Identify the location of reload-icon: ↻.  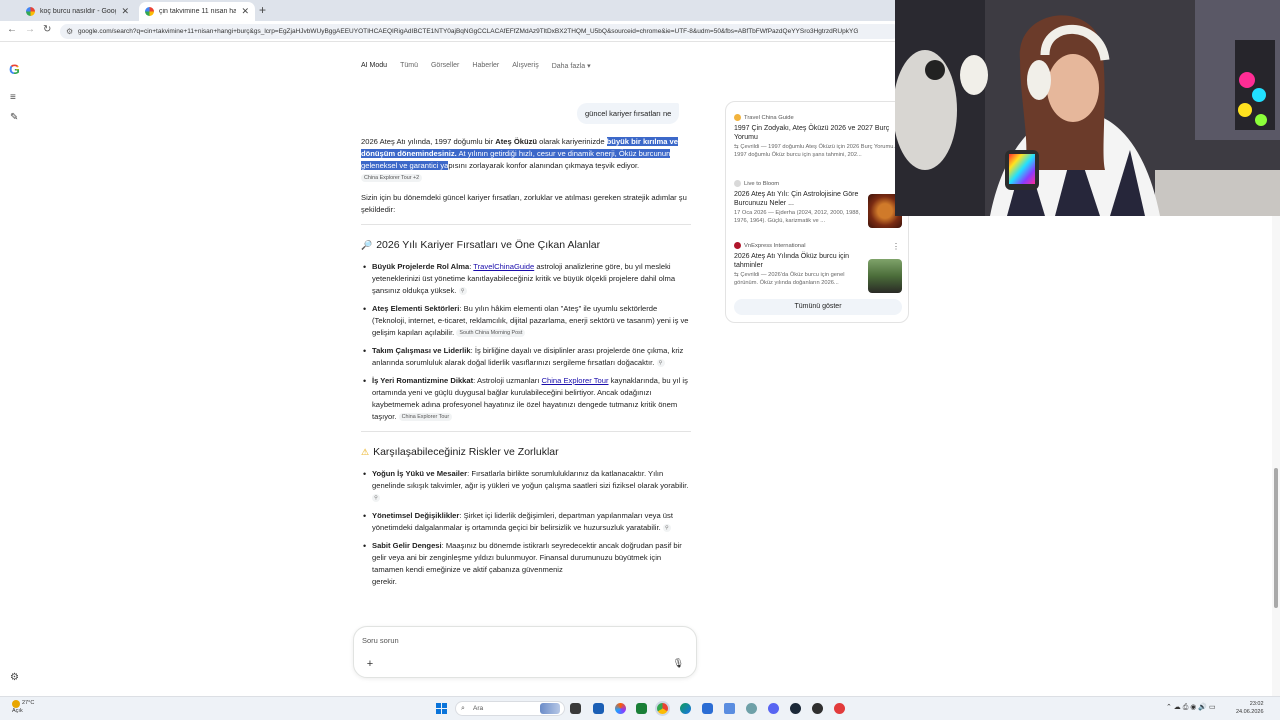
(47, 29).